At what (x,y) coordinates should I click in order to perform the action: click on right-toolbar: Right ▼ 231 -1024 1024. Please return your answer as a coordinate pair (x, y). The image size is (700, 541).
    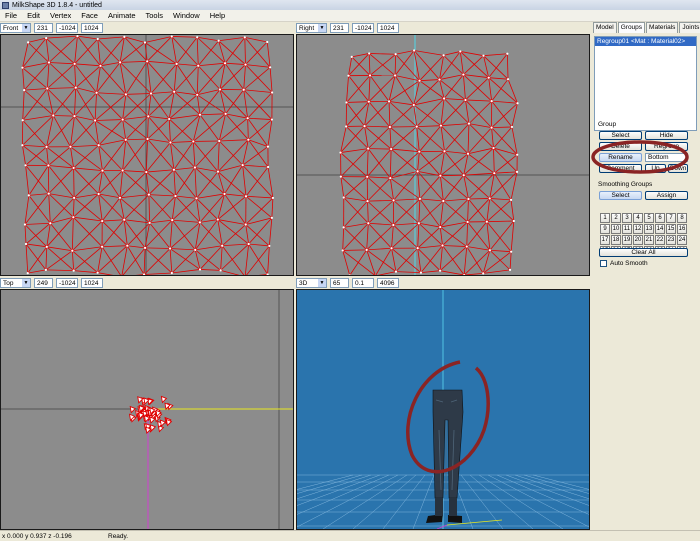
    Looking at the image, I should click on (443, 28).